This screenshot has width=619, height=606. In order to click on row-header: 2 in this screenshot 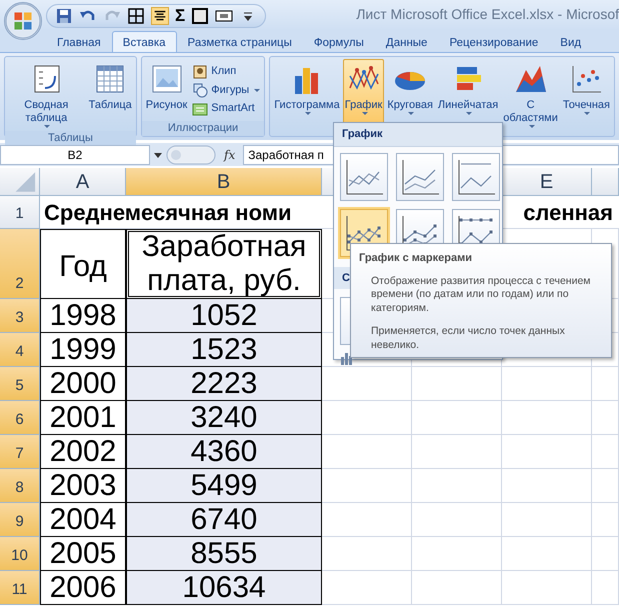, I will do `click(20, 264)`.